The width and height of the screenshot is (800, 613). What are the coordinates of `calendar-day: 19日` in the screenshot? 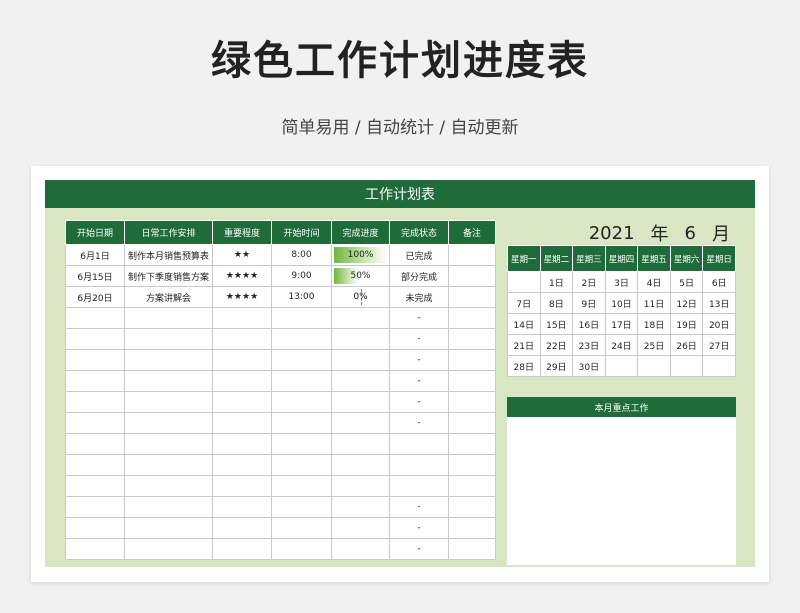 It's located at (686, 324).